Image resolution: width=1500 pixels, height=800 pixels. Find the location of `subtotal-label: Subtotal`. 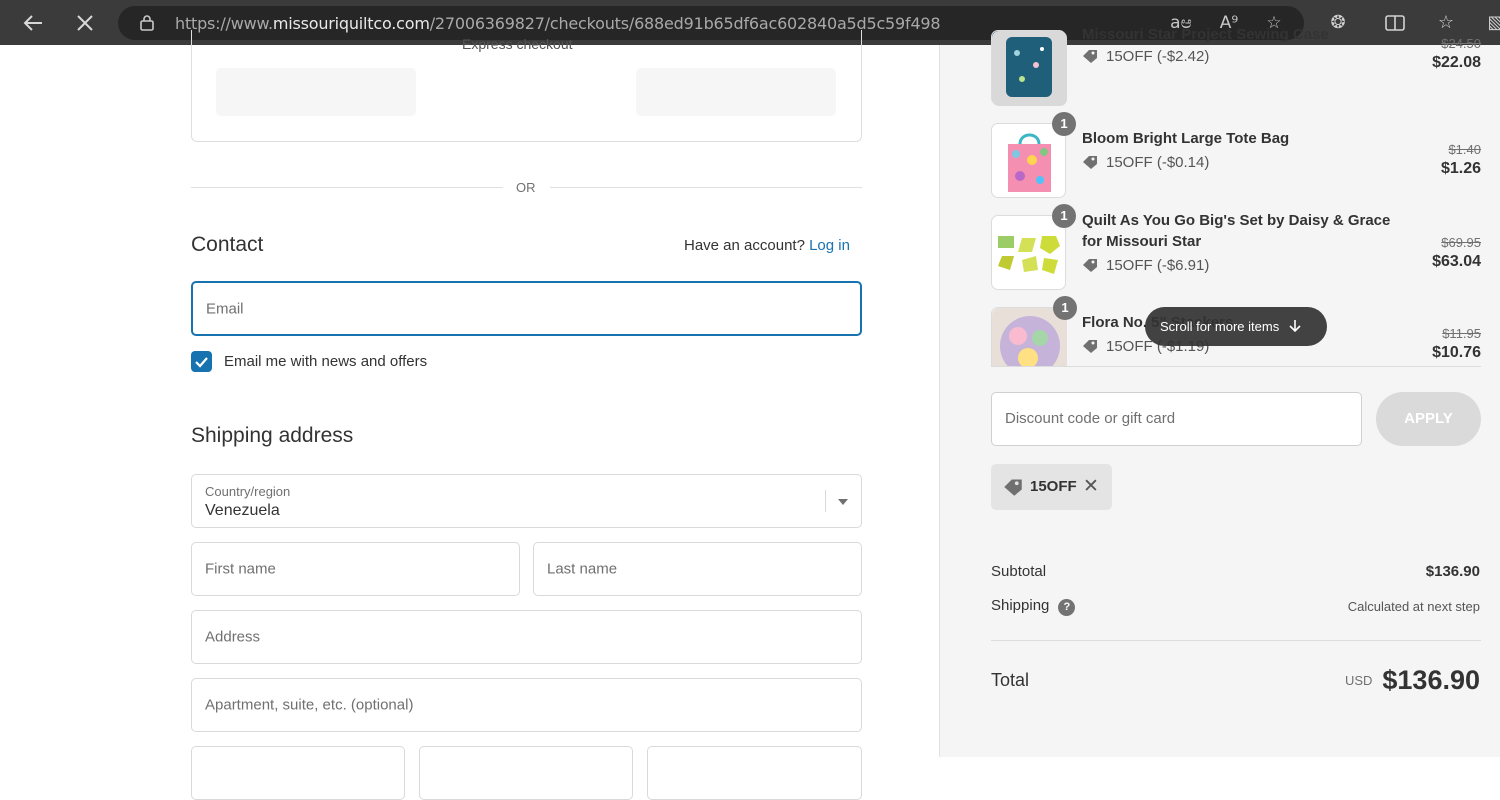

subtotal-label: Subtotal is located at coordinates (1019, 571).